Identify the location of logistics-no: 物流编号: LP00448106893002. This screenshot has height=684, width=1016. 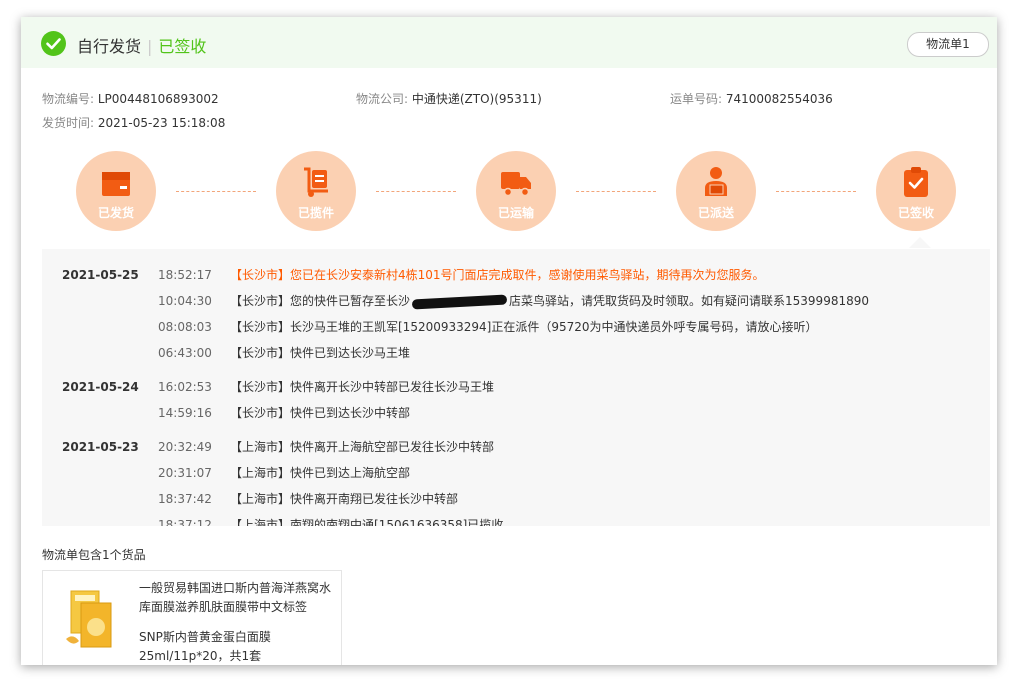
(130, 98).